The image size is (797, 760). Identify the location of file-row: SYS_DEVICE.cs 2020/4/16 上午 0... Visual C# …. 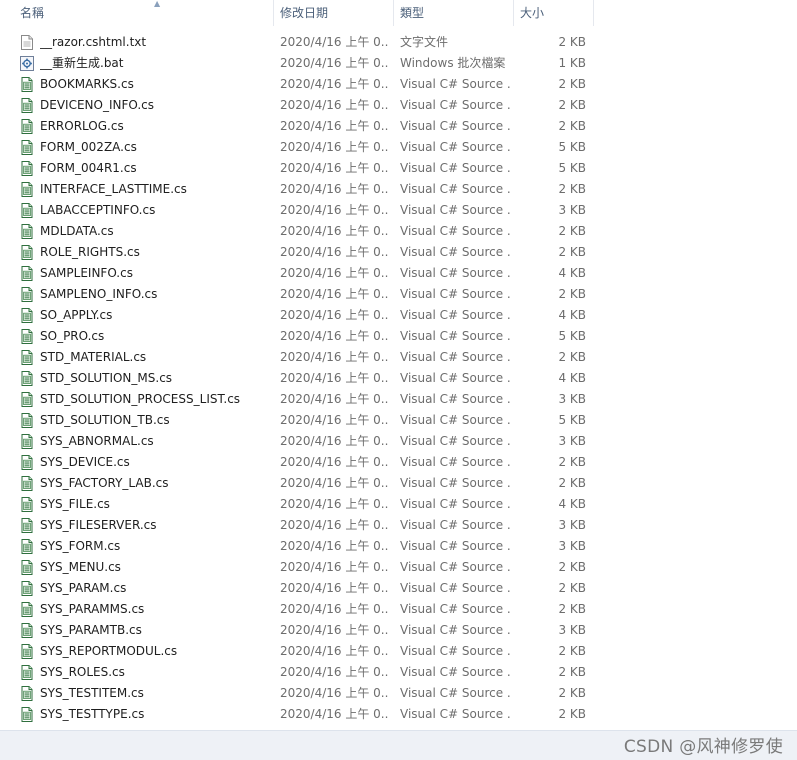
(398, 462).